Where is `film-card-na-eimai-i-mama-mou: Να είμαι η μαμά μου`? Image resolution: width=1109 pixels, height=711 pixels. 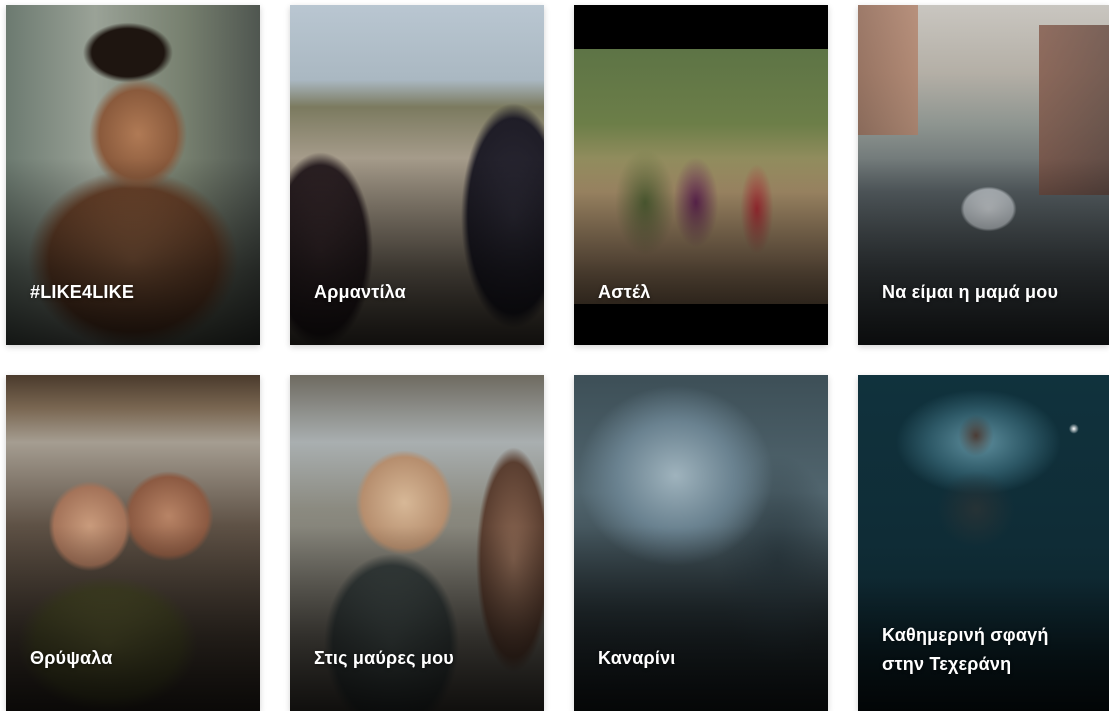
film-card-na-eimai-i-mama-mou: Να είμαι η μαμά μου is located at coordinates (983, 175).